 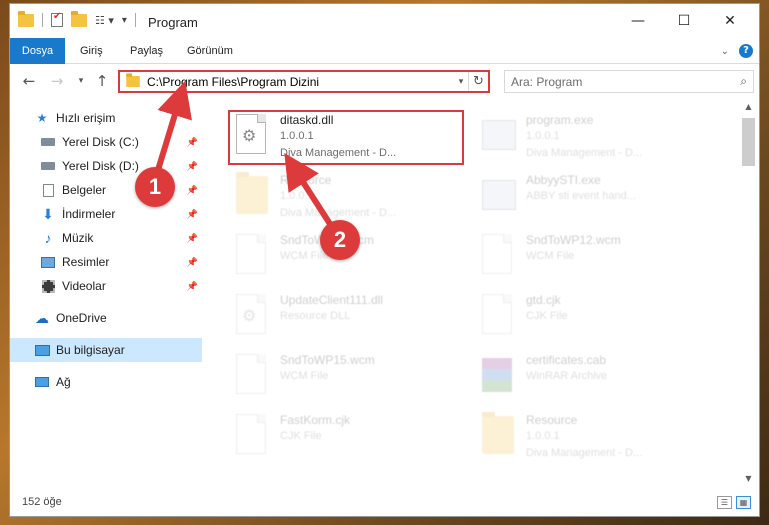 I want to click on scrollbar-thumb, so click(x=748, y=142).